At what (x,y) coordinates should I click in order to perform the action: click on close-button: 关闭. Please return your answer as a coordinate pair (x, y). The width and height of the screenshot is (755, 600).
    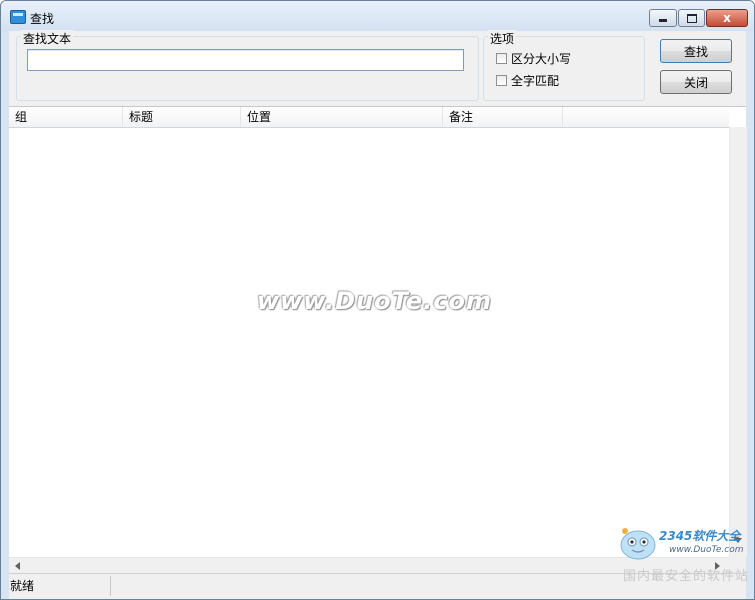
    Looking at the image, I should click on (696, 82).